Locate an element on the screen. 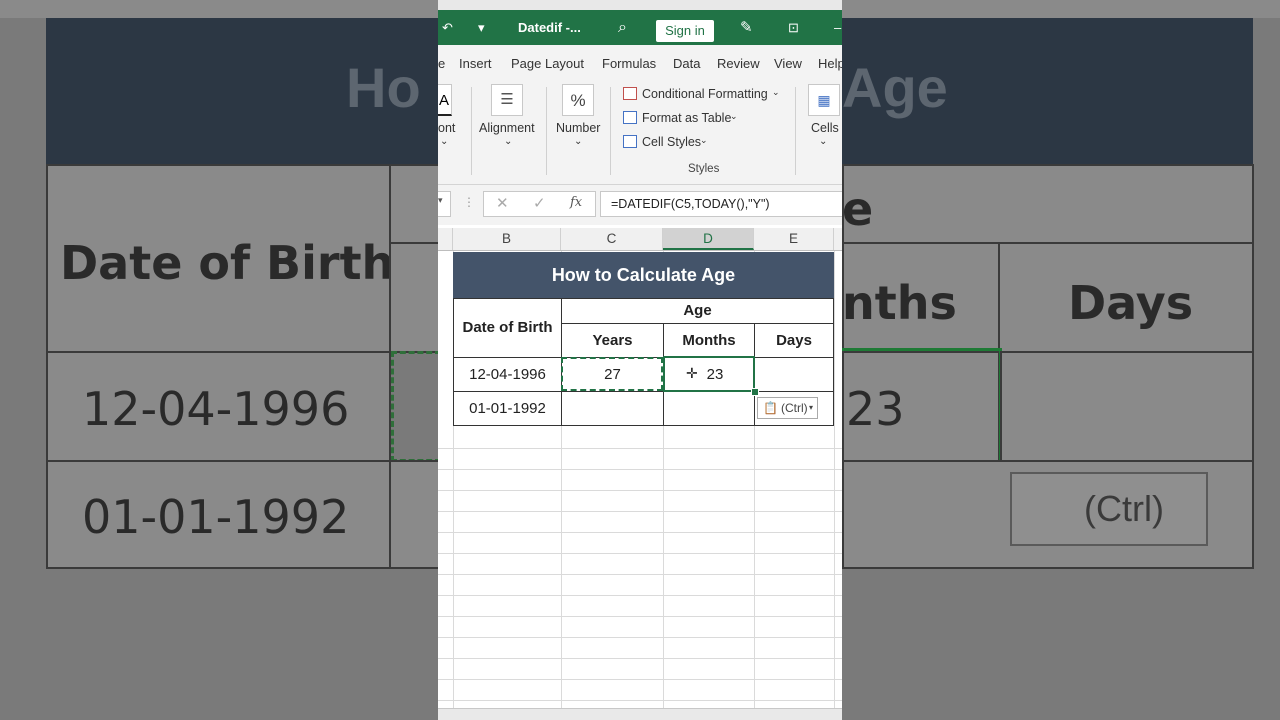  bg-cell-age-right is located at coordinates (1048, 204).